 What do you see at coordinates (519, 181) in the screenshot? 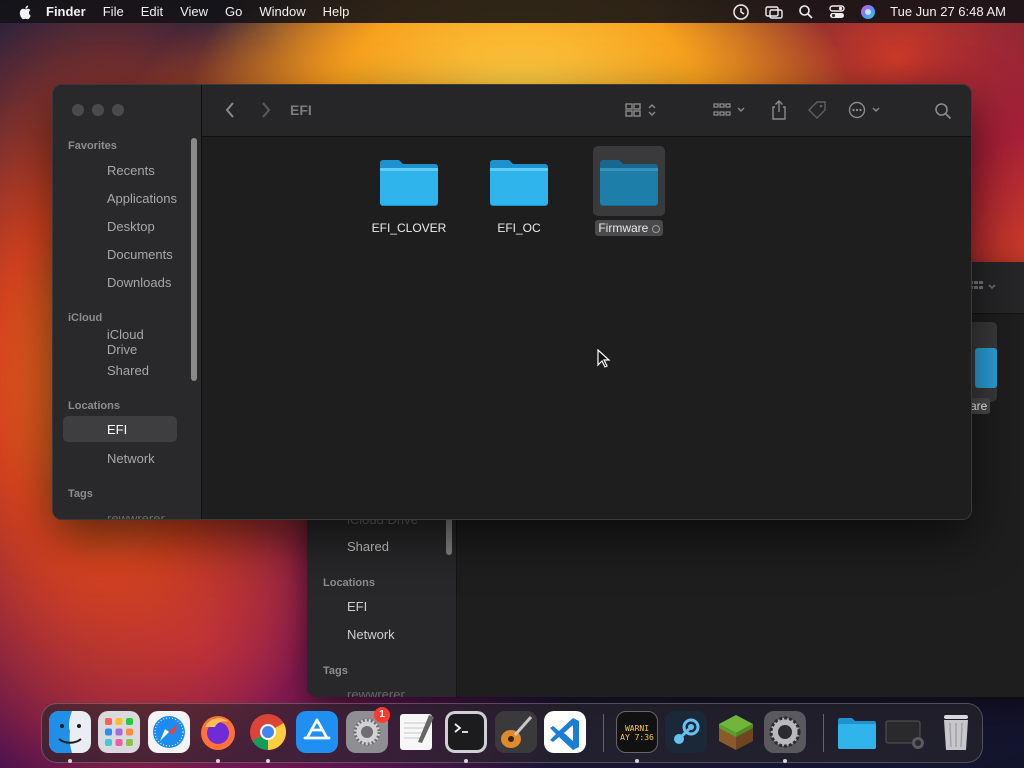
I see `folder-icon` at bounding box center [519, 181].